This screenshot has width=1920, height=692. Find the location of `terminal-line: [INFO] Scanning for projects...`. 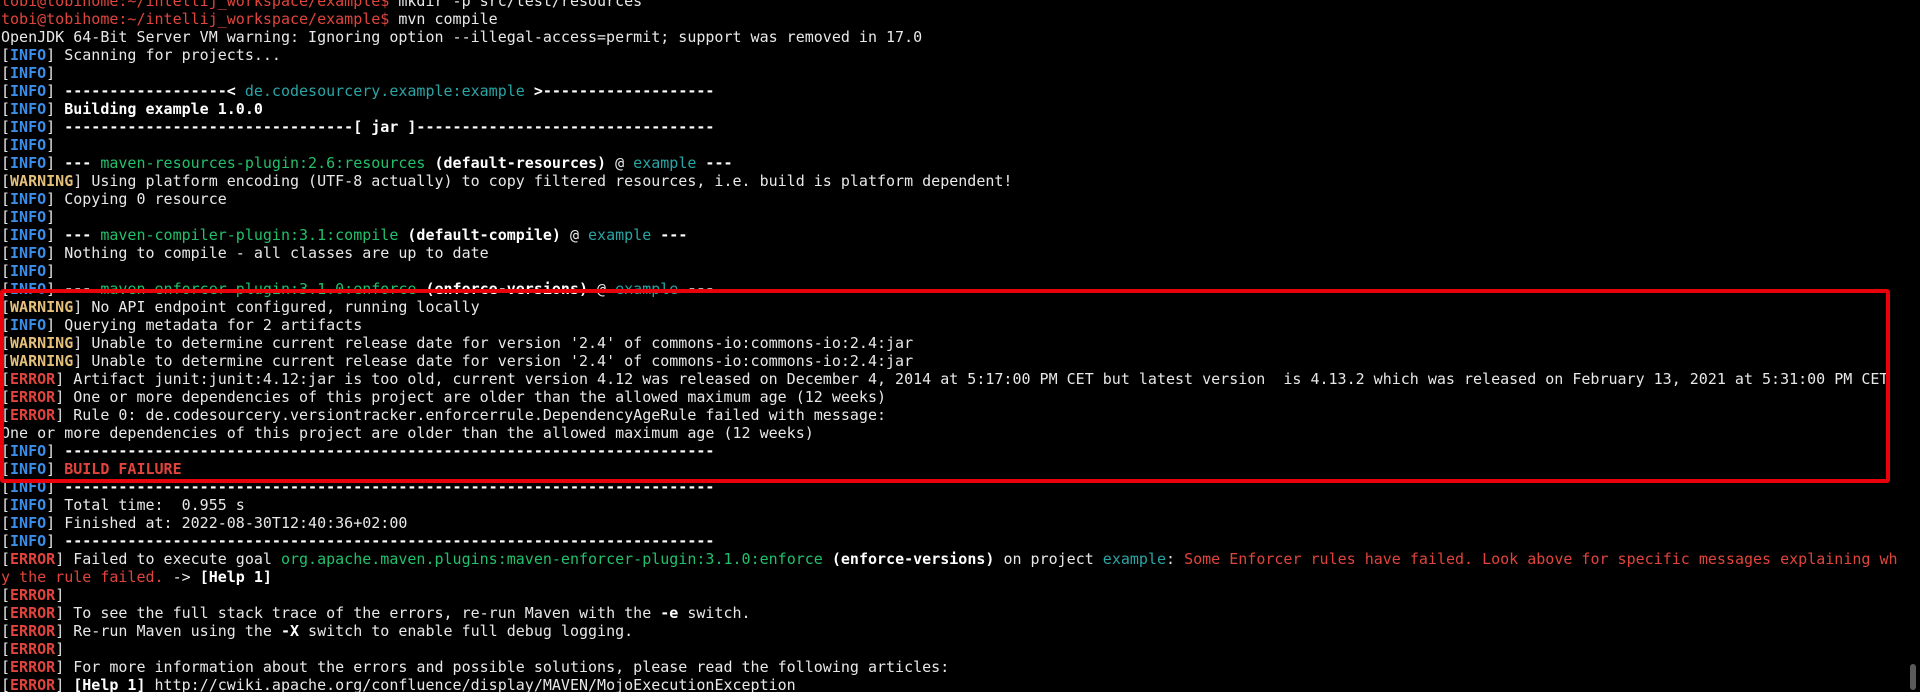

terminal-line: [INFO] Scanning for projects... is located at coordinates (949, 55).